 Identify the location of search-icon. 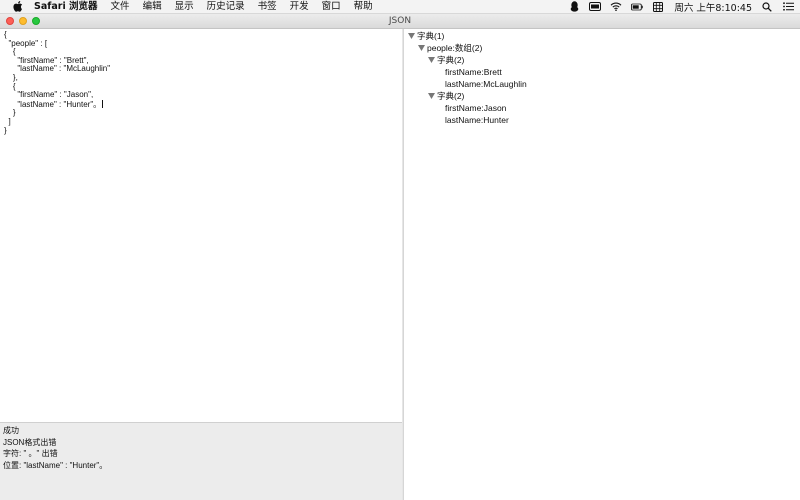
(767, 6).